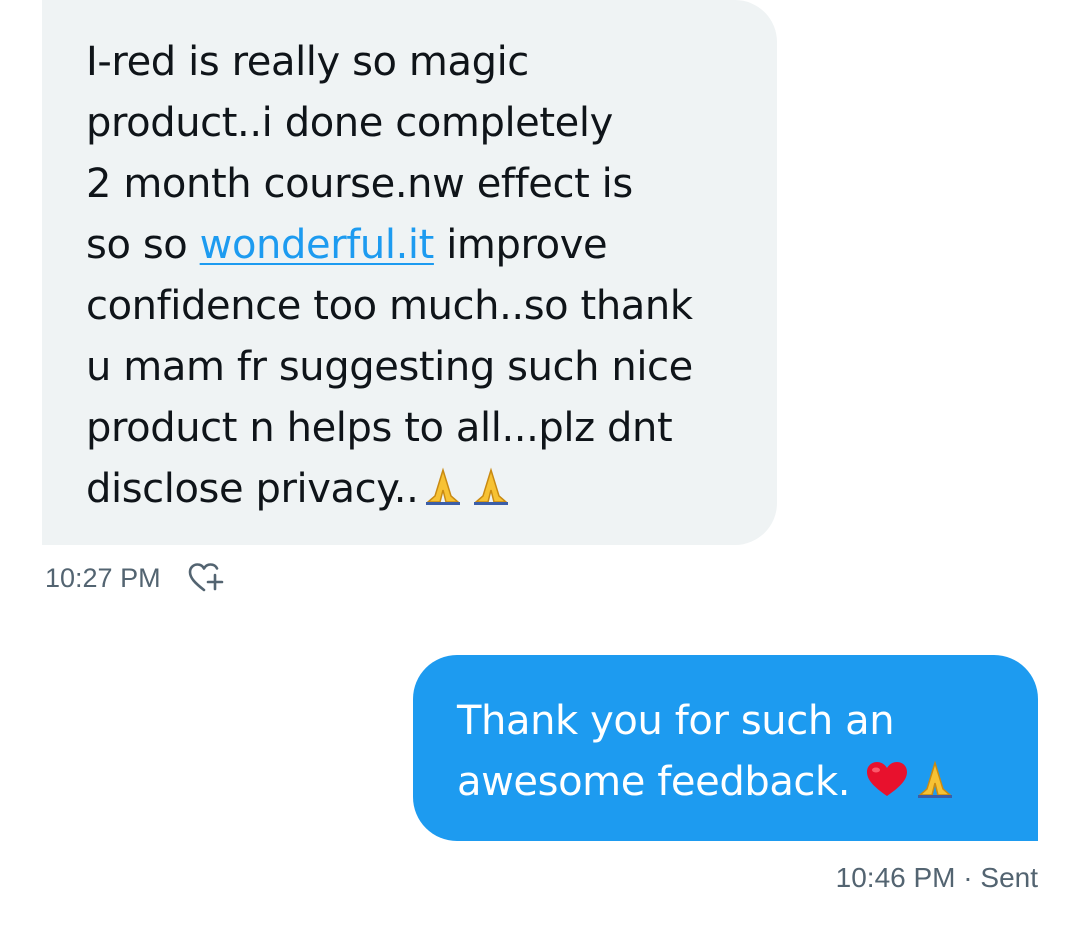  I want to click on message-text: awesome feedback., so click(660, 782).